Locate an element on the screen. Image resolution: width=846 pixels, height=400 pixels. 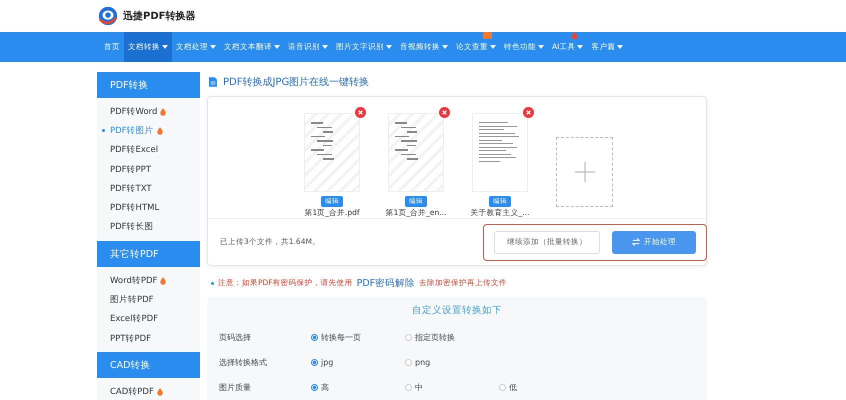
radio-option: jpg is located at coordinates (358, 362).